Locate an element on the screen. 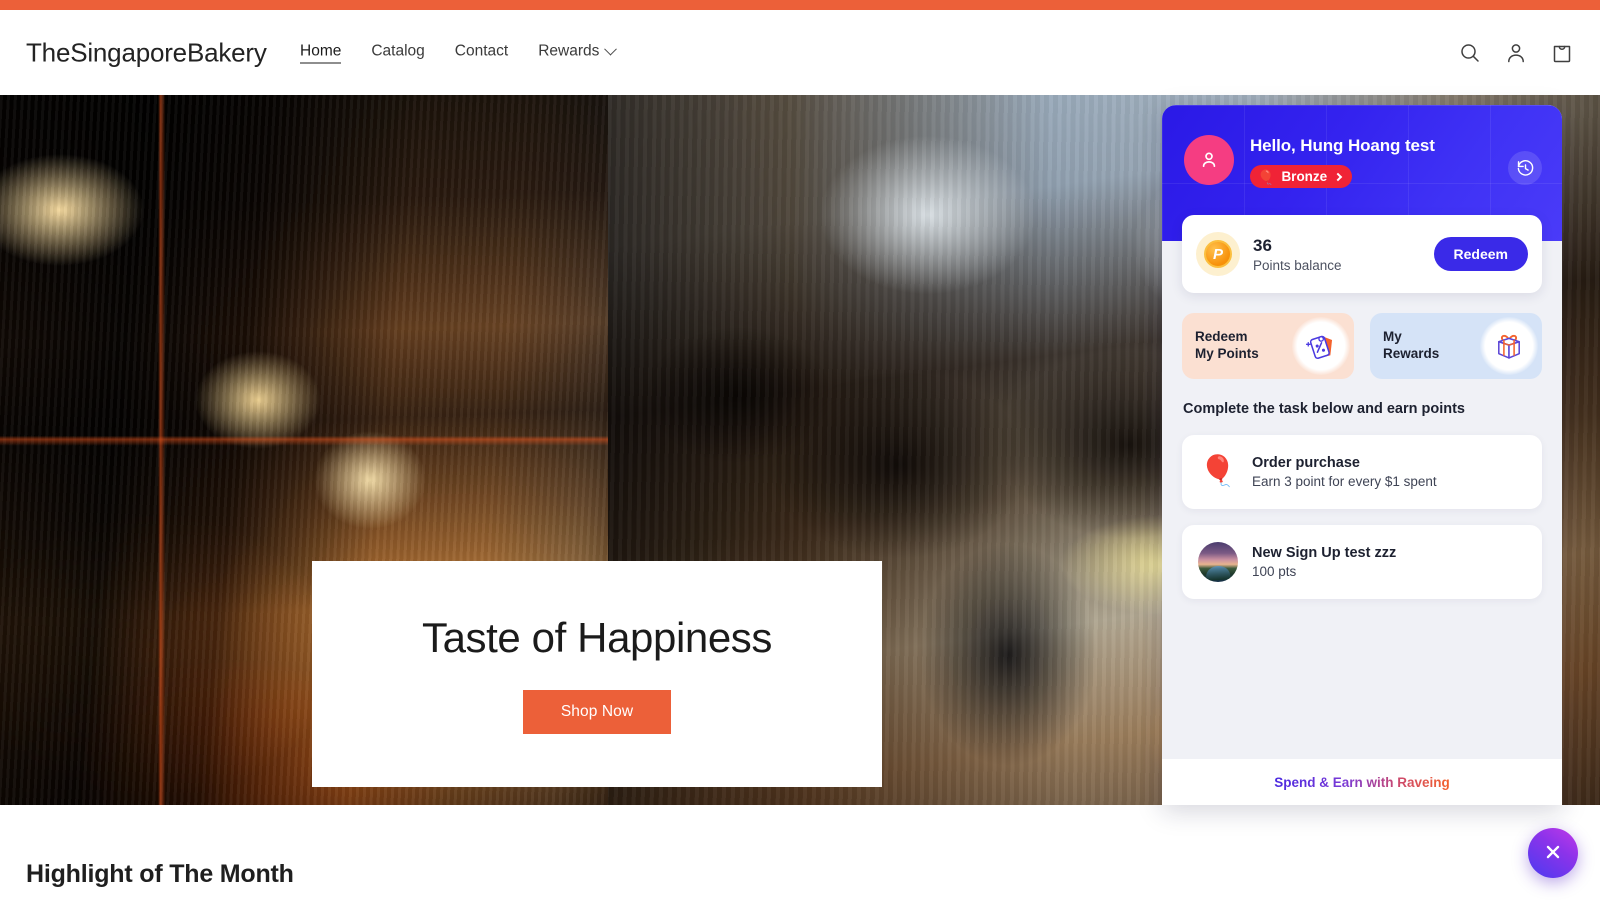  landscape-photo-thumbnail is located at coordinates (1218, 562).